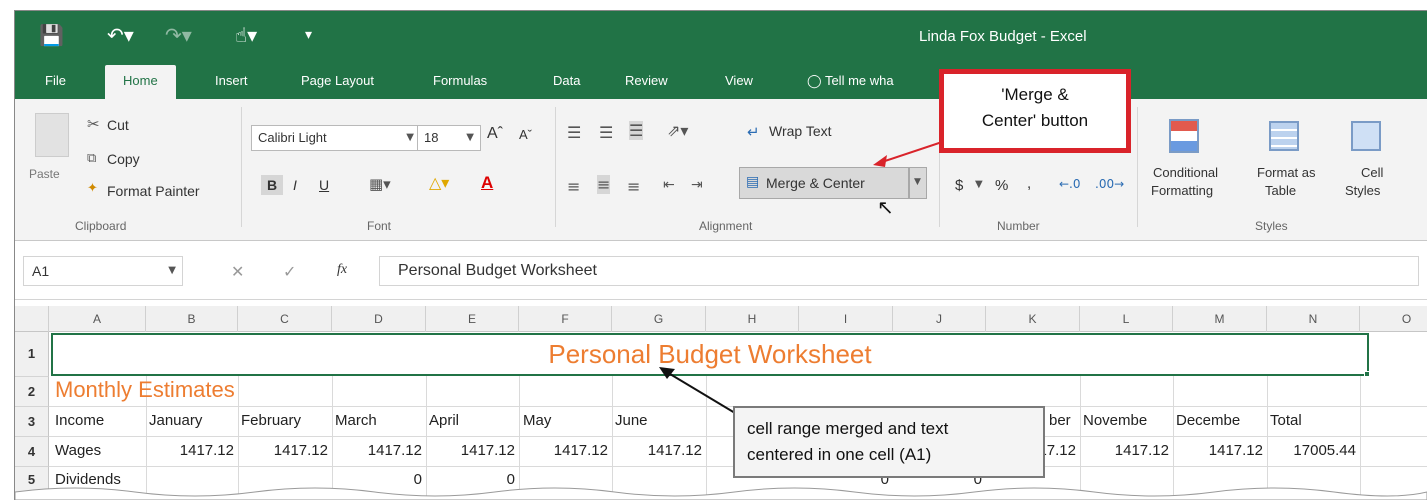  What do you see at coordinates (839, 454) in the screenshot?
I see `merged-callout-line-2: centered in one cell (A1)` at bounding box center [839, 454].